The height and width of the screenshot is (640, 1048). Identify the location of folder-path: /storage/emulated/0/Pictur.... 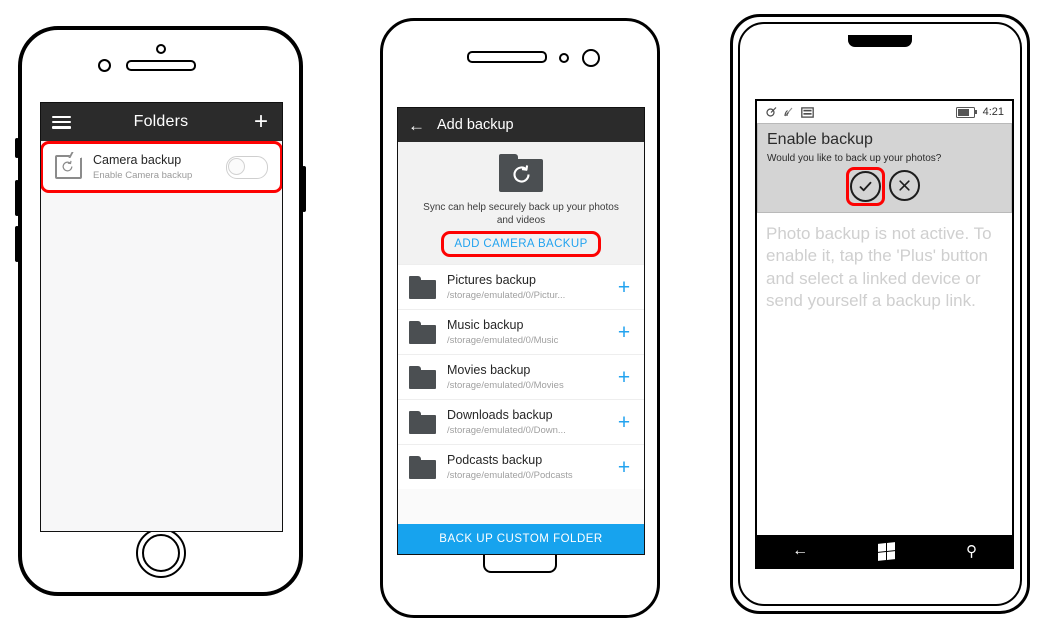
(506, 295).